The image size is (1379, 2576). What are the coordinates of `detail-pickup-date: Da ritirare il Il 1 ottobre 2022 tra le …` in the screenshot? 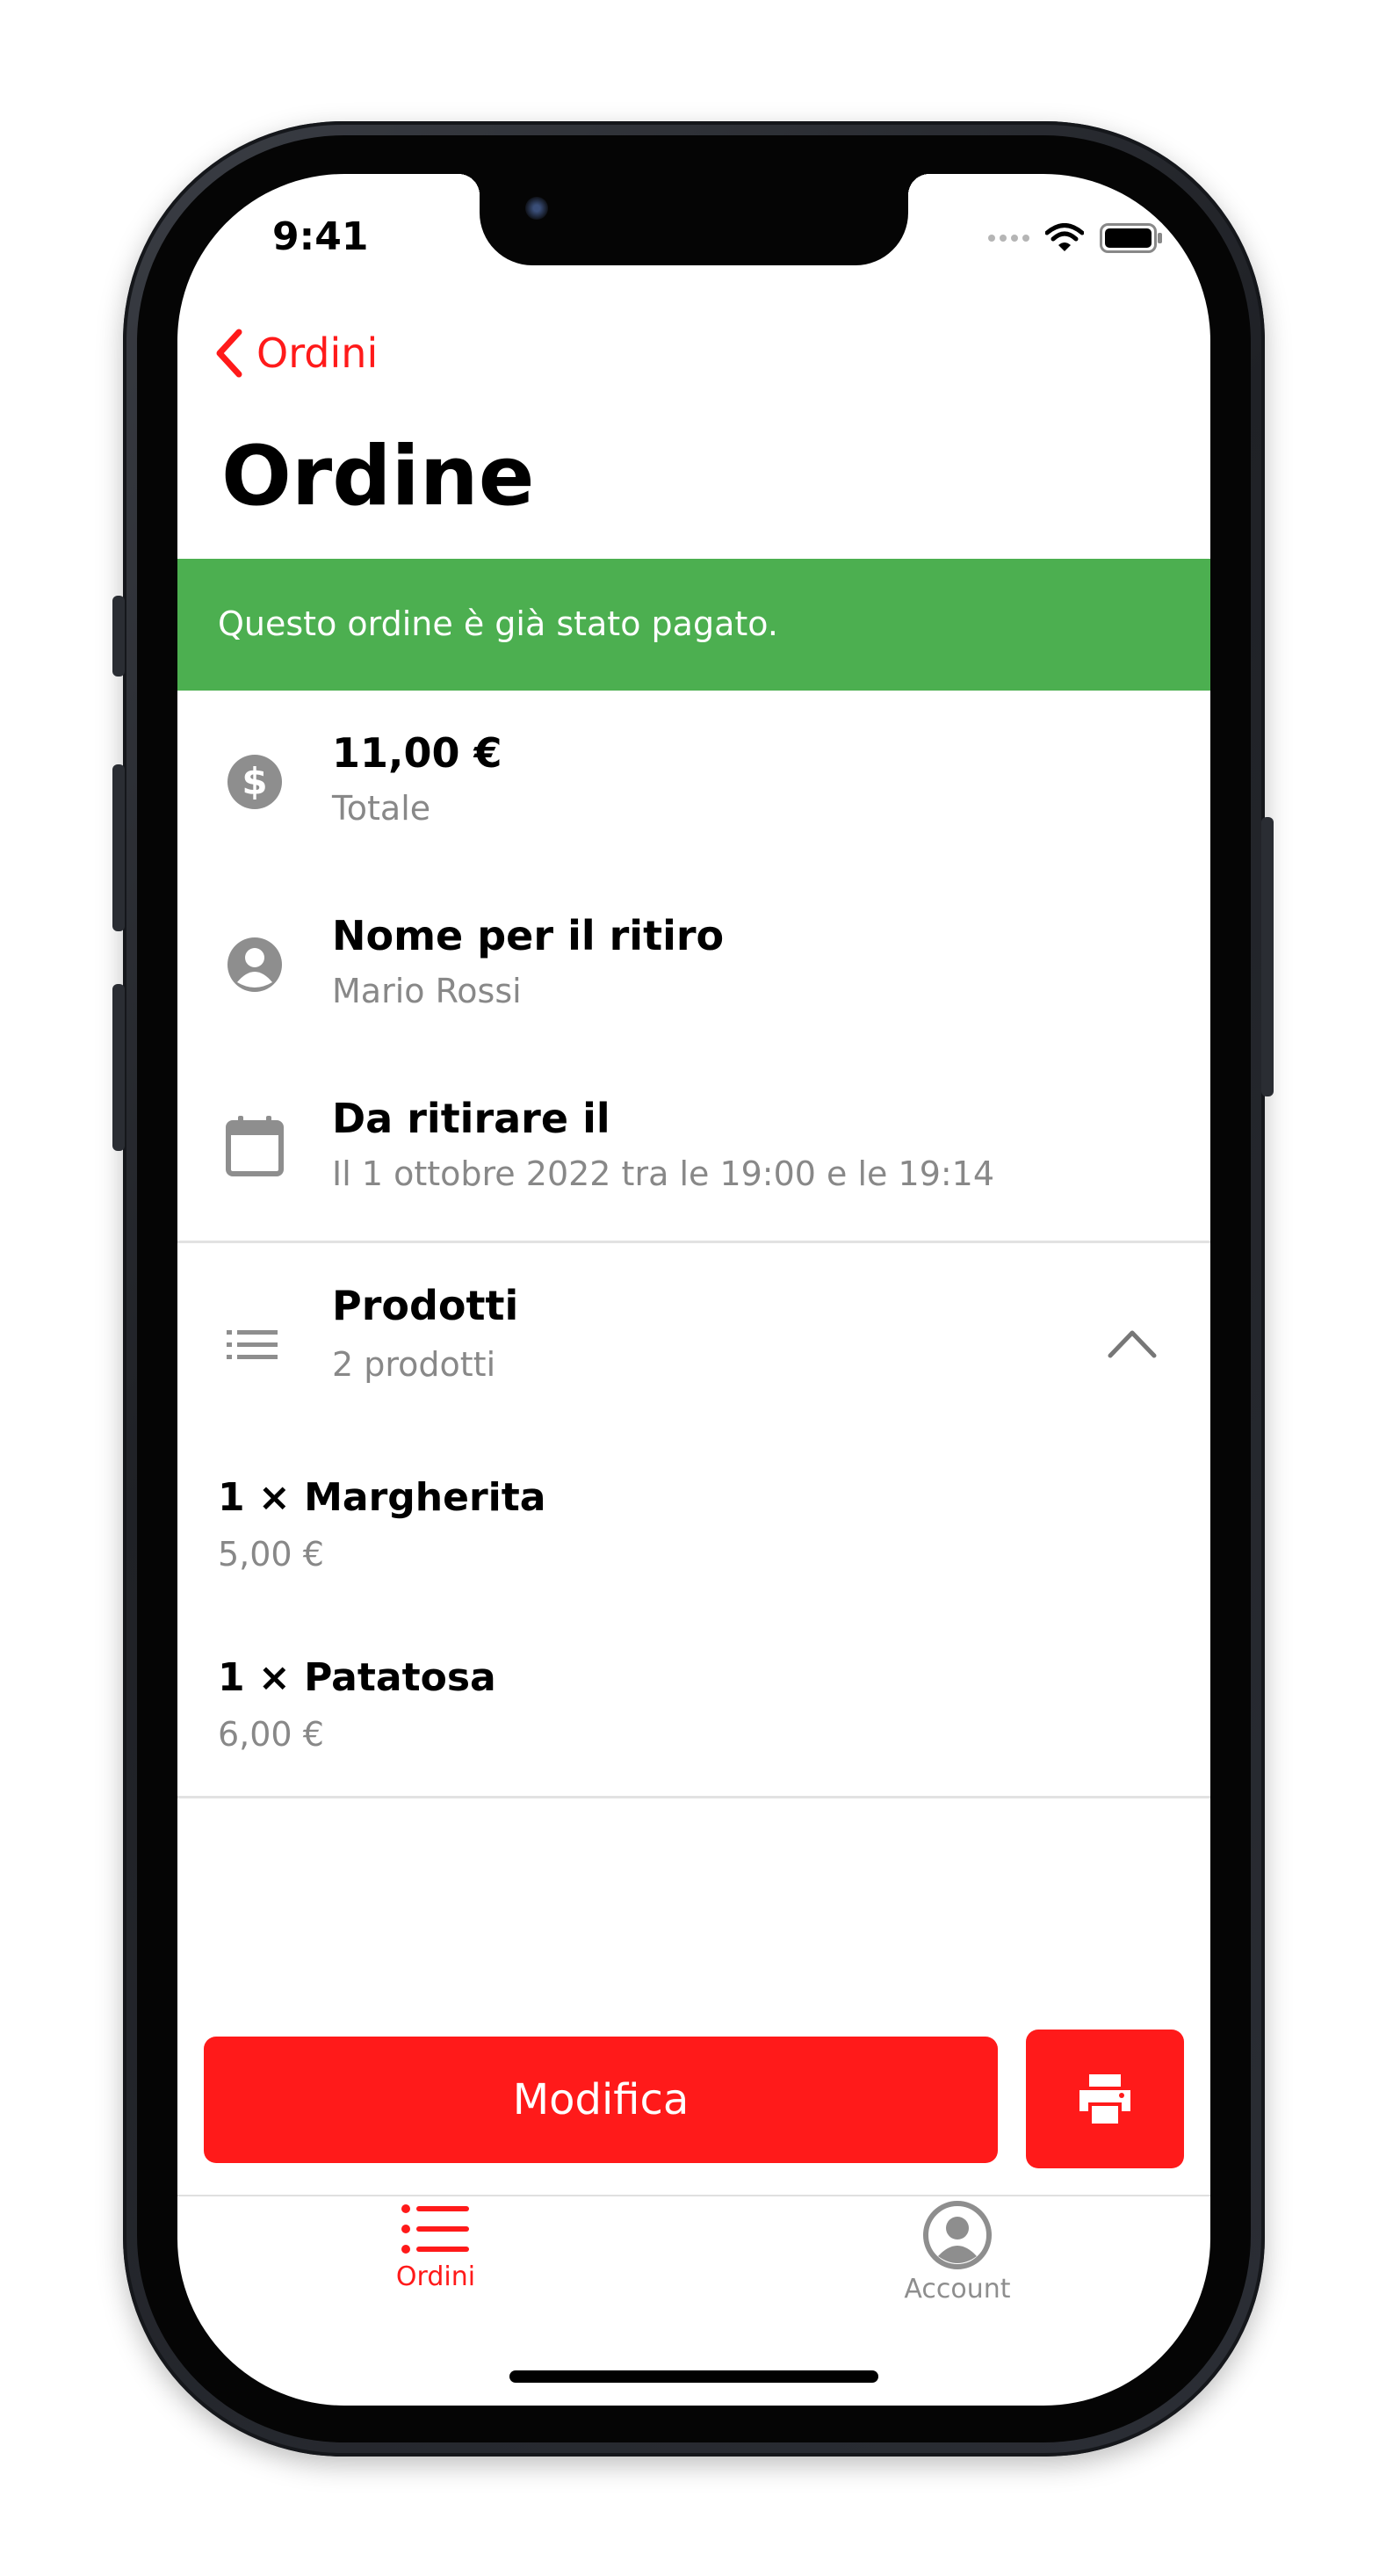 It's located at (693, 1147).